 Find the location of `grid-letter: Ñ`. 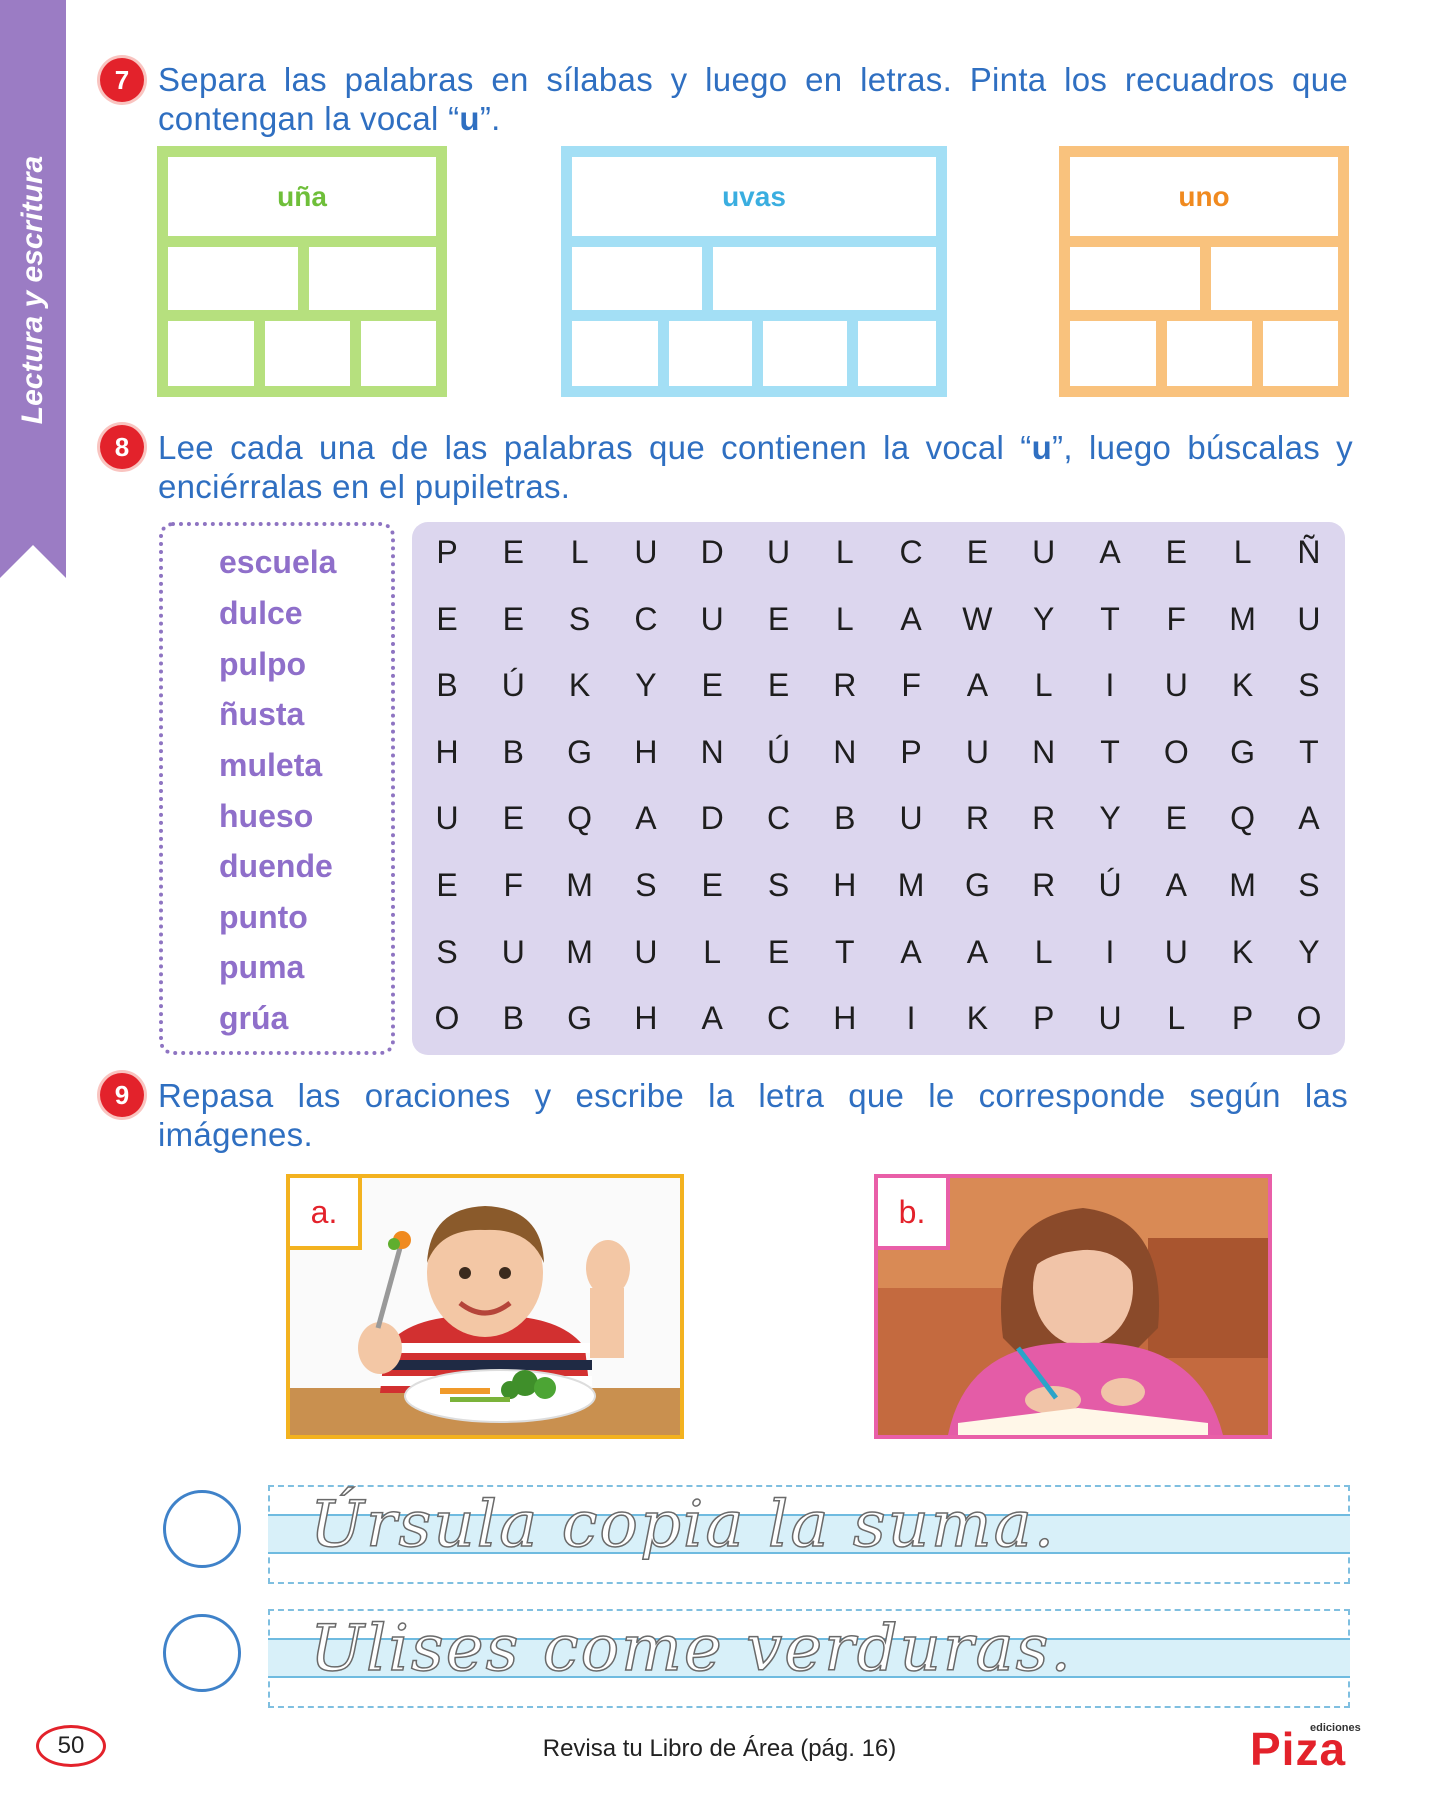

grid-letter: Ñ is located at coordinates (1309, 552).